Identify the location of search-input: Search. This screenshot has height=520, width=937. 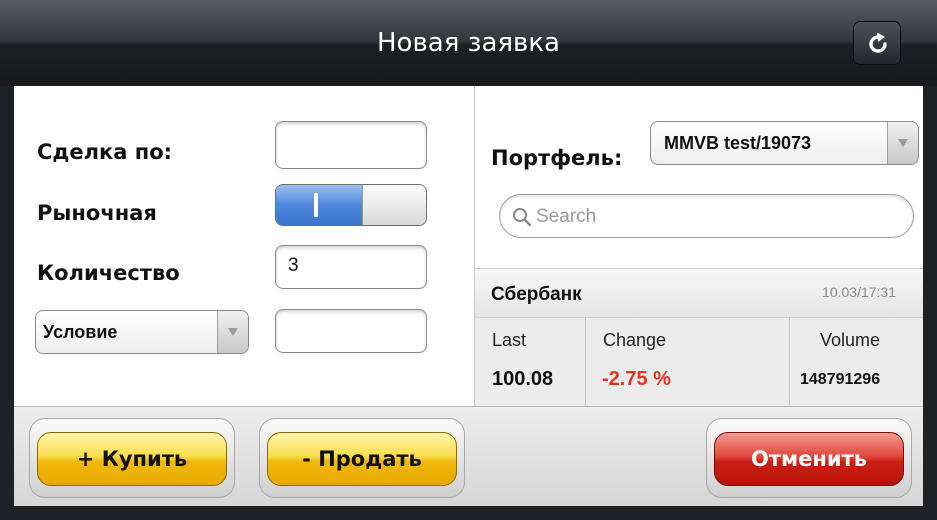
(706, 216).